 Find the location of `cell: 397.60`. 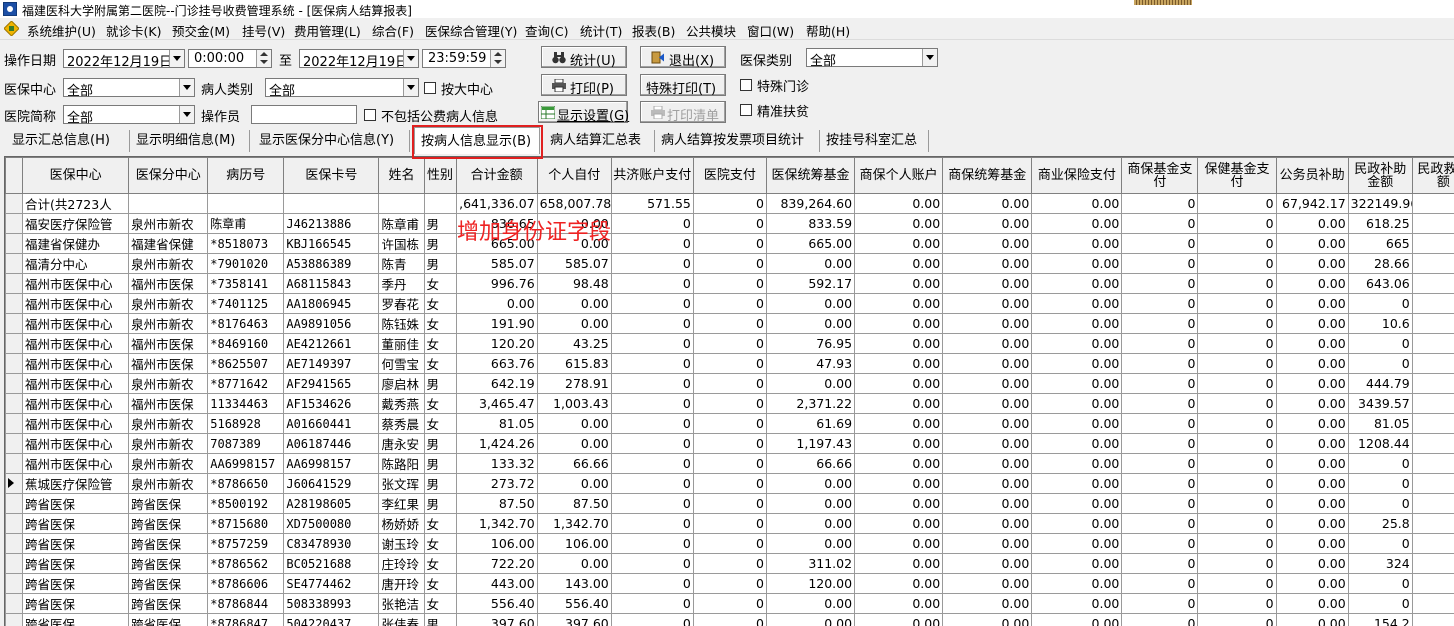

cell: 397.60 is located at coordinates (496, 620).